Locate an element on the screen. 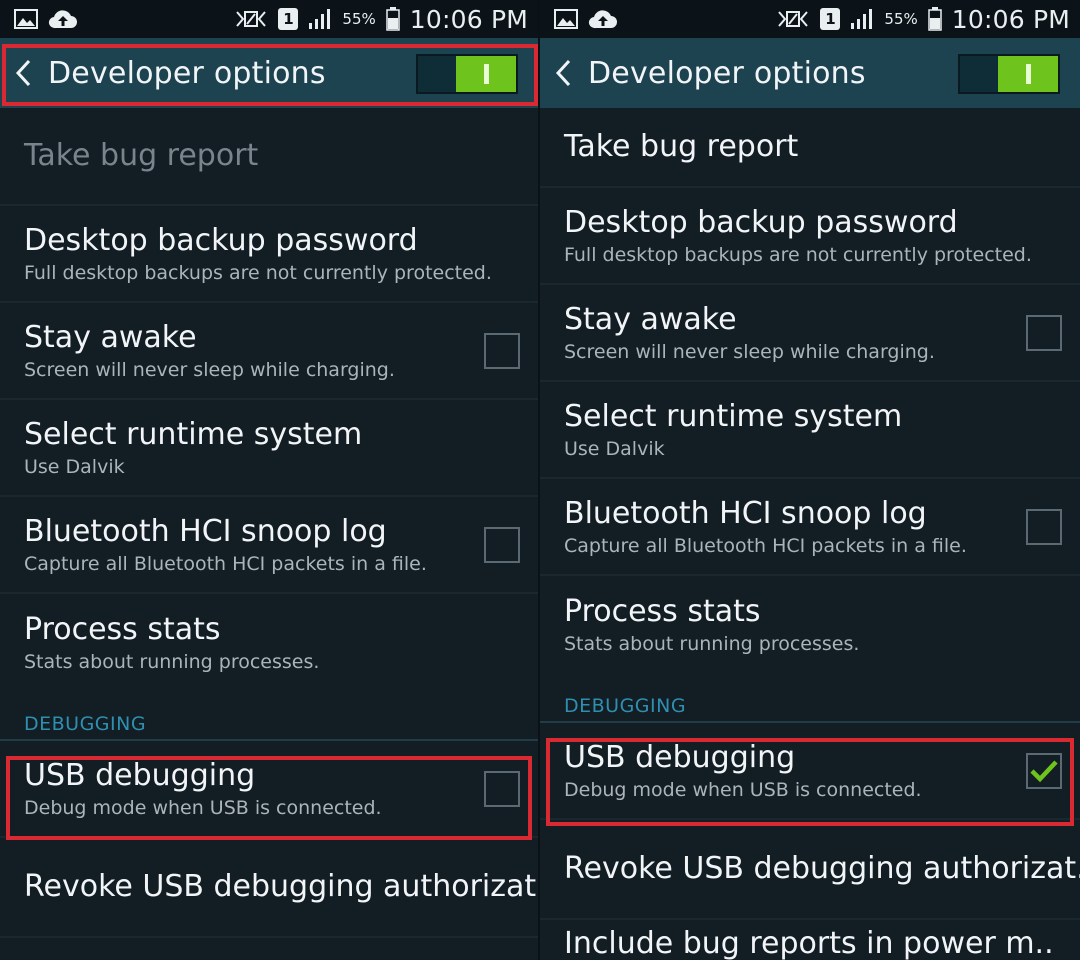 The height and width of the screenshot is (960, 1080). item-title: Include bug reports in power m.. is located at coordinates (809, 943).